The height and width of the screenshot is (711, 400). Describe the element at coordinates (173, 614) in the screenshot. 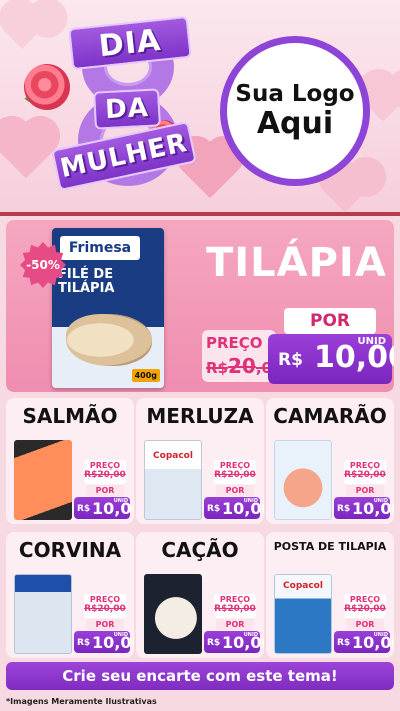

I see `product-image-cacao` at that location.